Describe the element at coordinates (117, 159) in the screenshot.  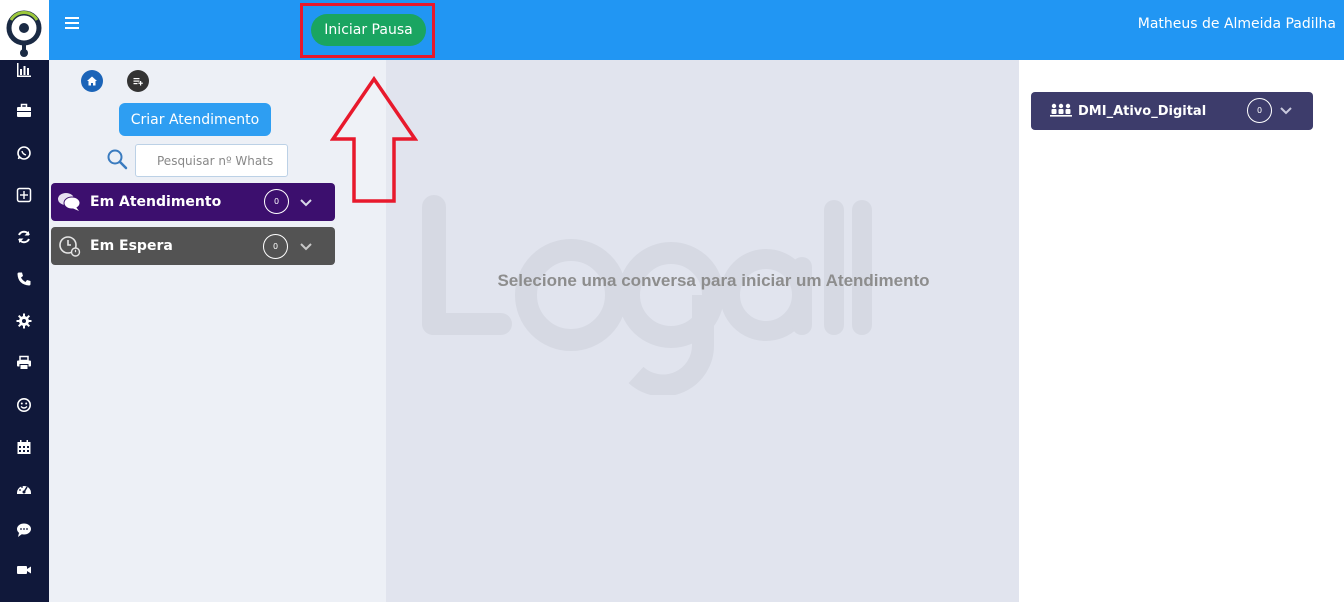
I see `search-icon` at that location.